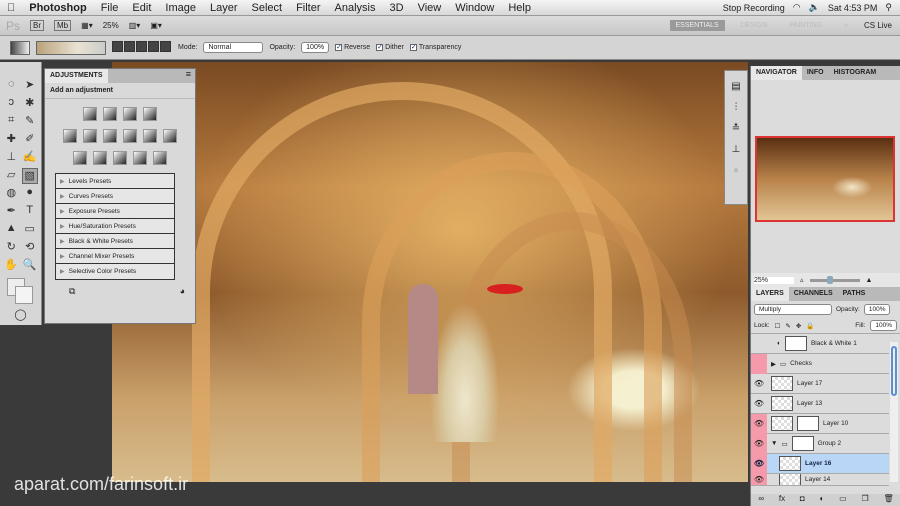 This screenshot has width=900, height=506. What do you see at coordinates (115, 241) in the screenshot?
I see `preset-black-white: Black & White Presets` at bounding box center [115, 241].